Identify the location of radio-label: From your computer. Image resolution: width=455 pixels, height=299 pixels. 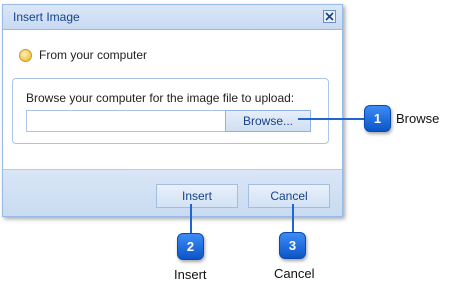
(93, 55).